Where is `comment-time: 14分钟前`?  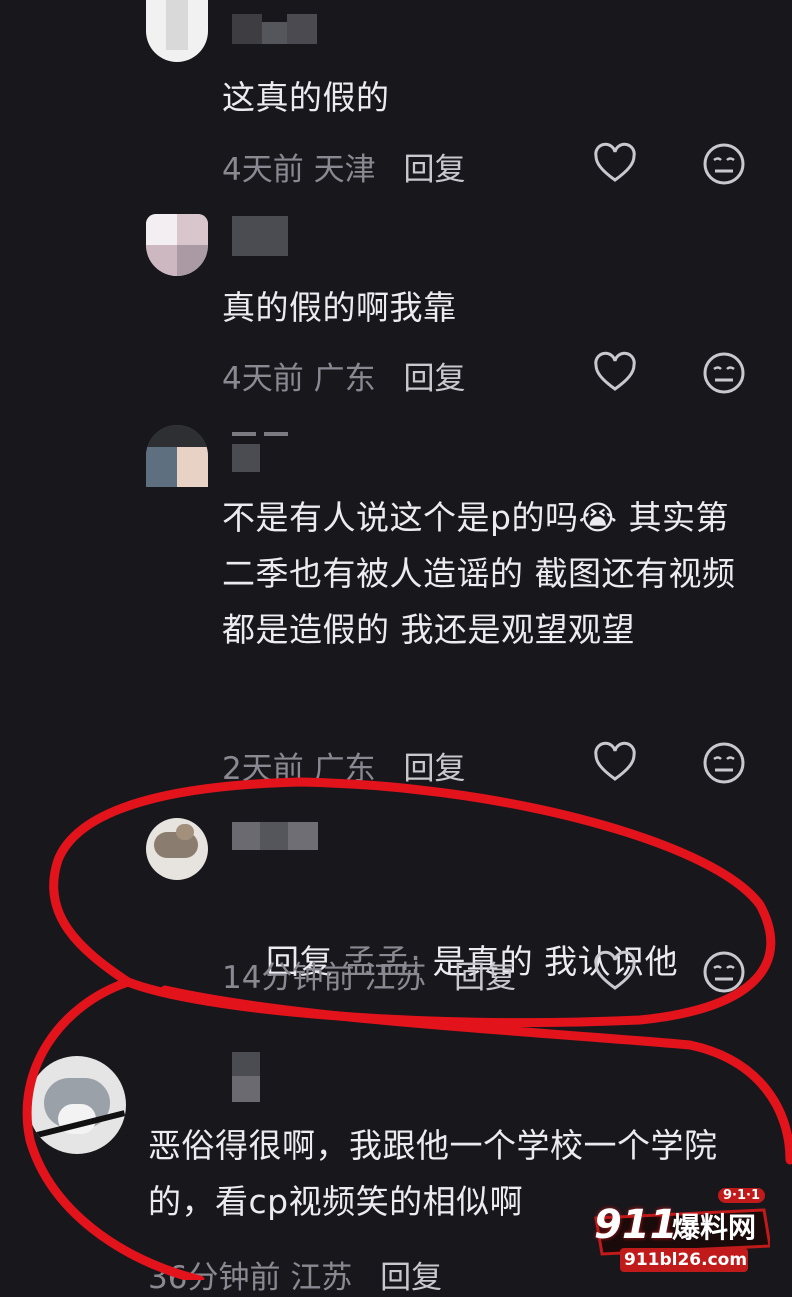 comment-time: 14分钟前 is located at coordinates (288, 978).